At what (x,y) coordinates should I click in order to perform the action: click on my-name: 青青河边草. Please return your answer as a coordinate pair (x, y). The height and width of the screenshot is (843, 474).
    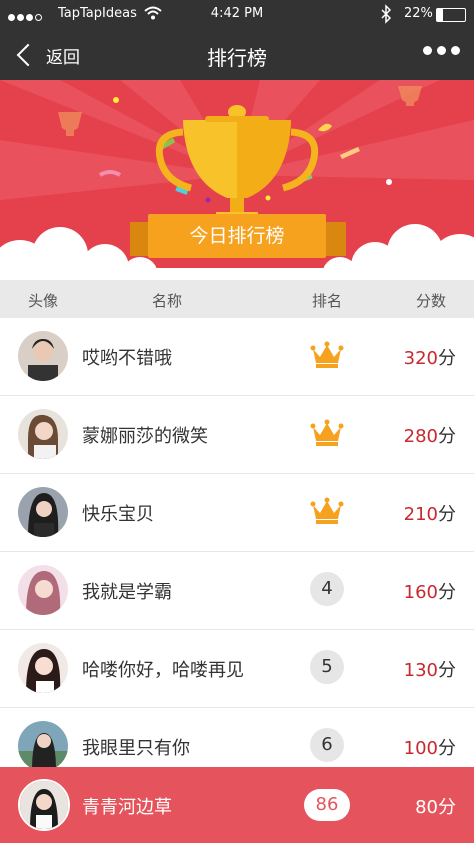
    Looking at the image, I should click on (127, 807).